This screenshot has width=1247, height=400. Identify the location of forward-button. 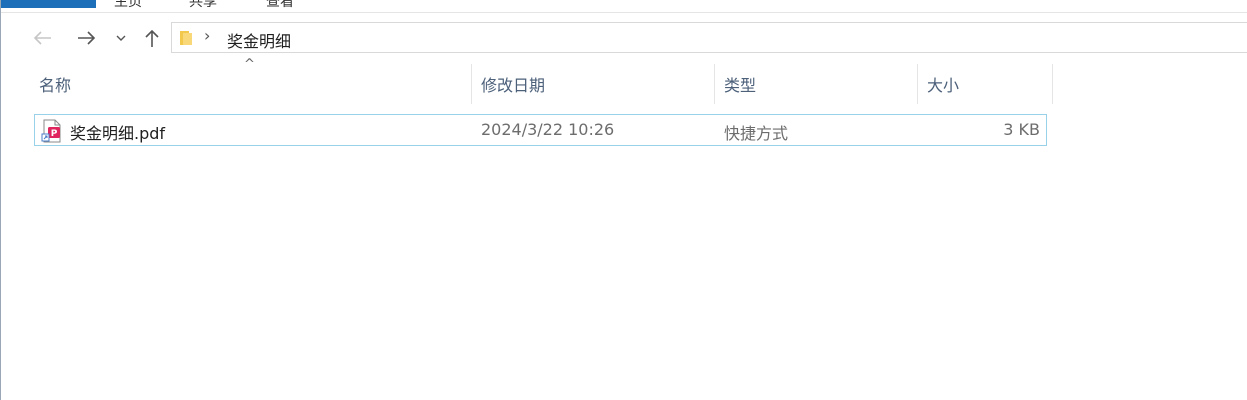
(87, 38).